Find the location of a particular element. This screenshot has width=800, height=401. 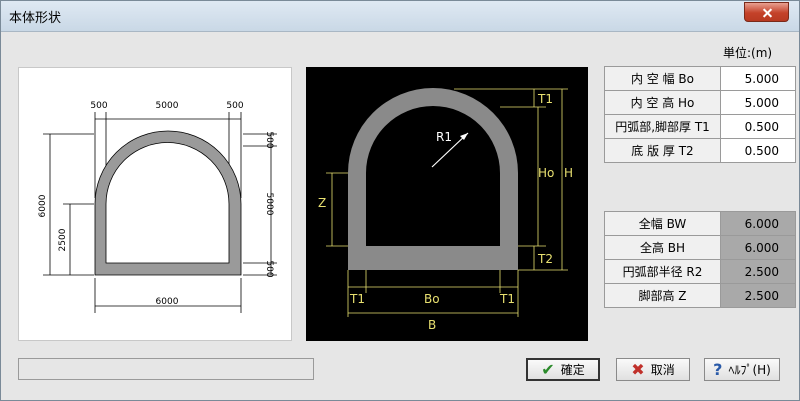

unit-label: 単位:(m) is located at coordinates (748, 53).